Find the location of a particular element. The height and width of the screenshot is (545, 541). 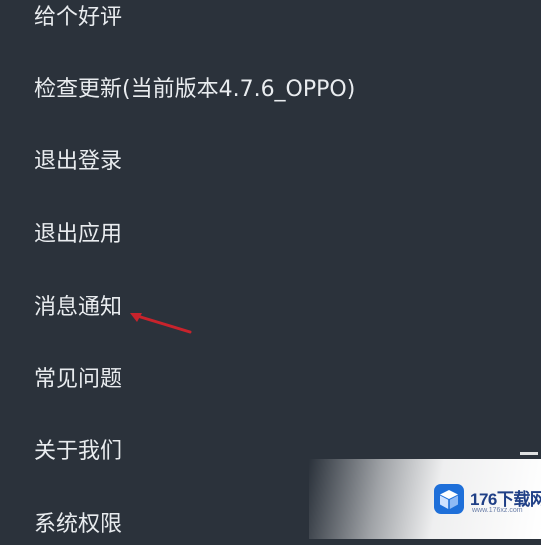

menu-item-check-update: 检查更新(当前版本4.7.6_OPPO) is located at coordinates (194, 90).